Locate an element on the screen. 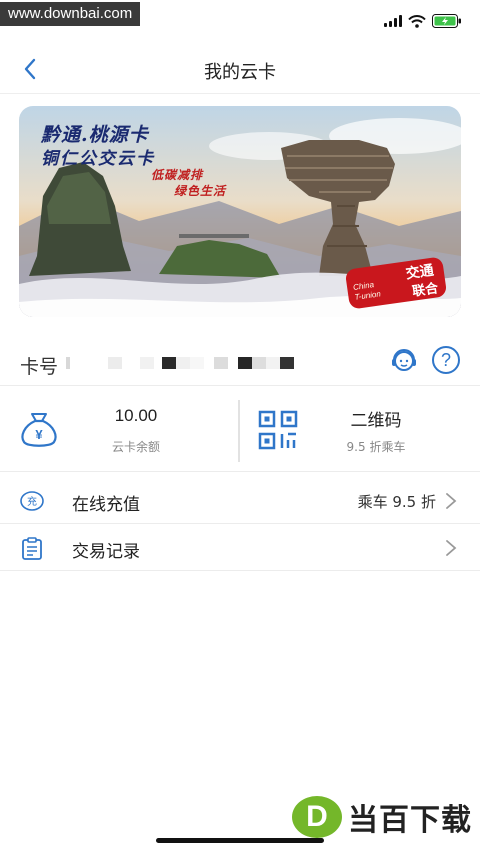 The image size is (480, 853). card-slogan-line1: 低碳减排 is located at coordinates (177, 175).